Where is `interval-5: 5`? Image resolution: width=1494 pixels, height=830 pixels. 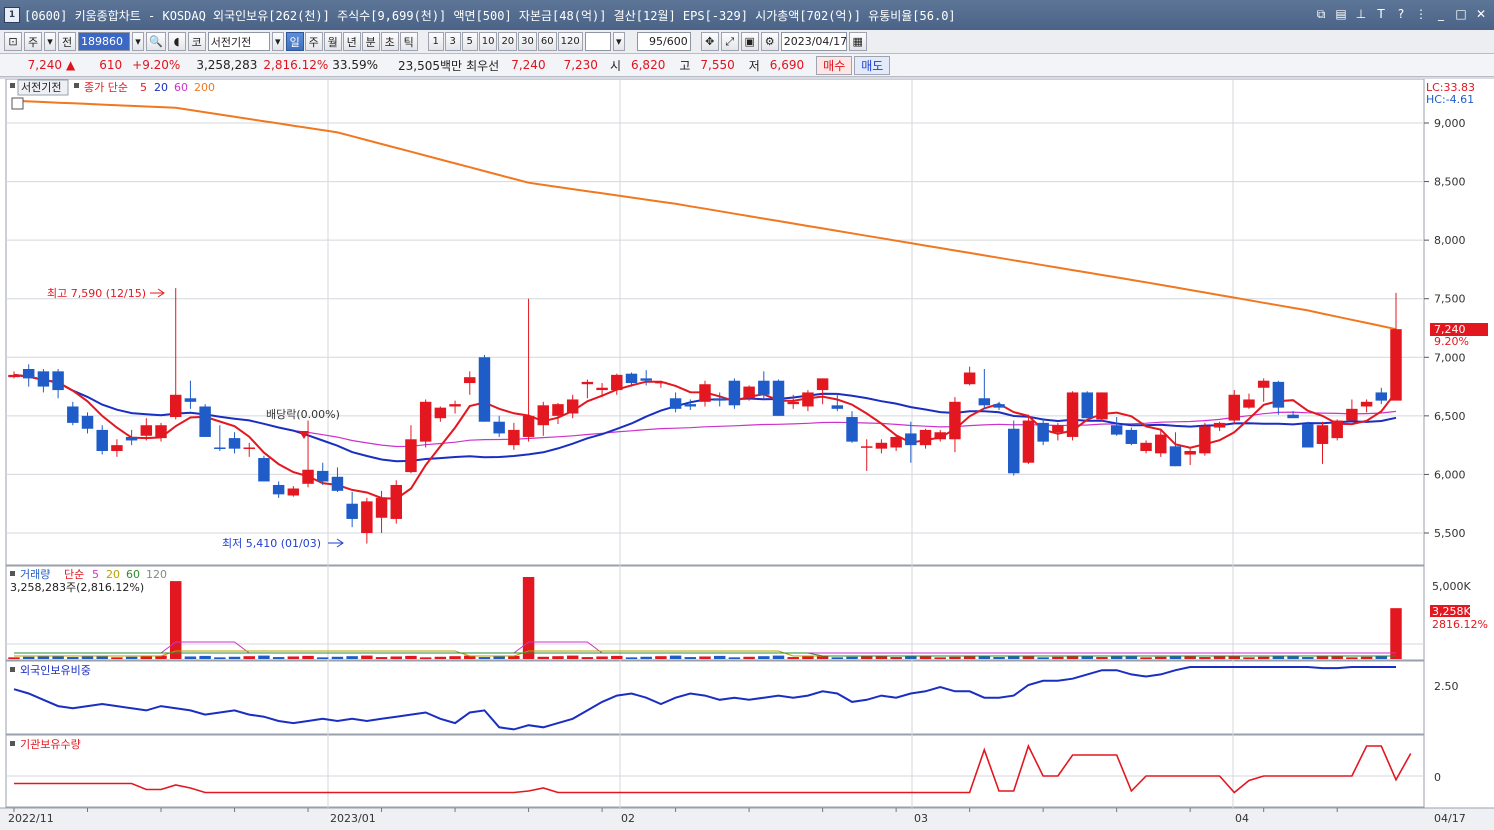 interval-5: 5 is located at coordinates (469, 41).